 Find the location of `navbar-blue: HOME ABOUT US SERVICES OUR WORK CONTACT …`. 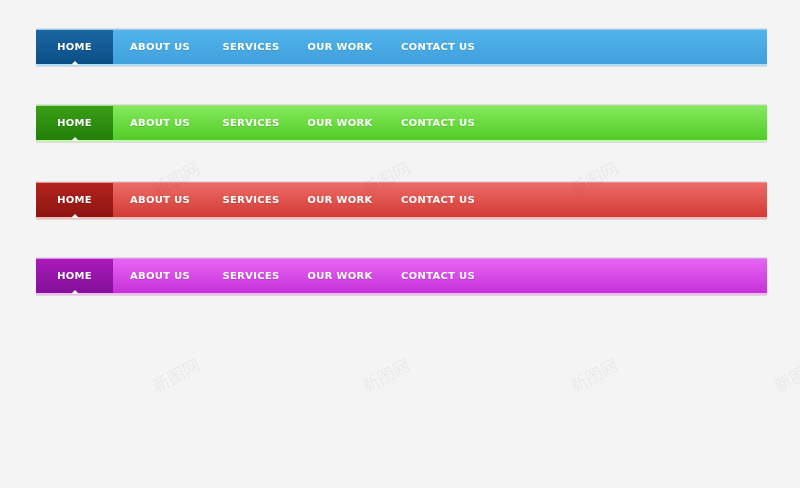

navbar-blue: HOME ABOUT US SERVICES OUR WORK CONTACT … is located at coordinates (401, 47).